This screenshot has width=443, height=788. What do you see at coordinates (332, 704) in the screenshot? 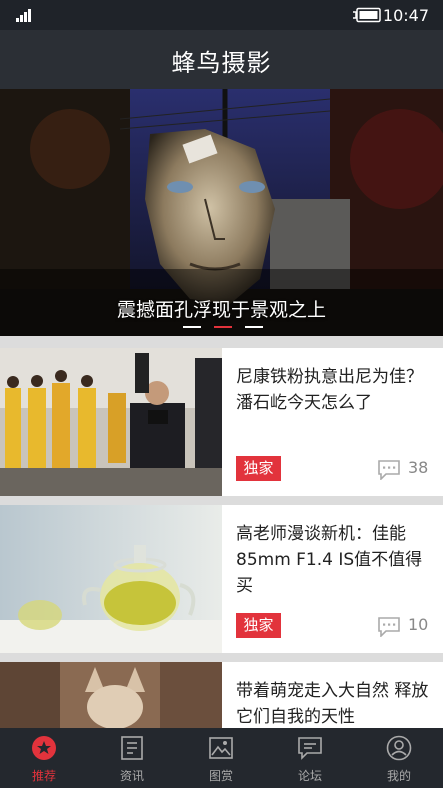
I see `news-title: 带着萌宠走入大自然 释放它们自我的天性` at bounding box center [332, 704].